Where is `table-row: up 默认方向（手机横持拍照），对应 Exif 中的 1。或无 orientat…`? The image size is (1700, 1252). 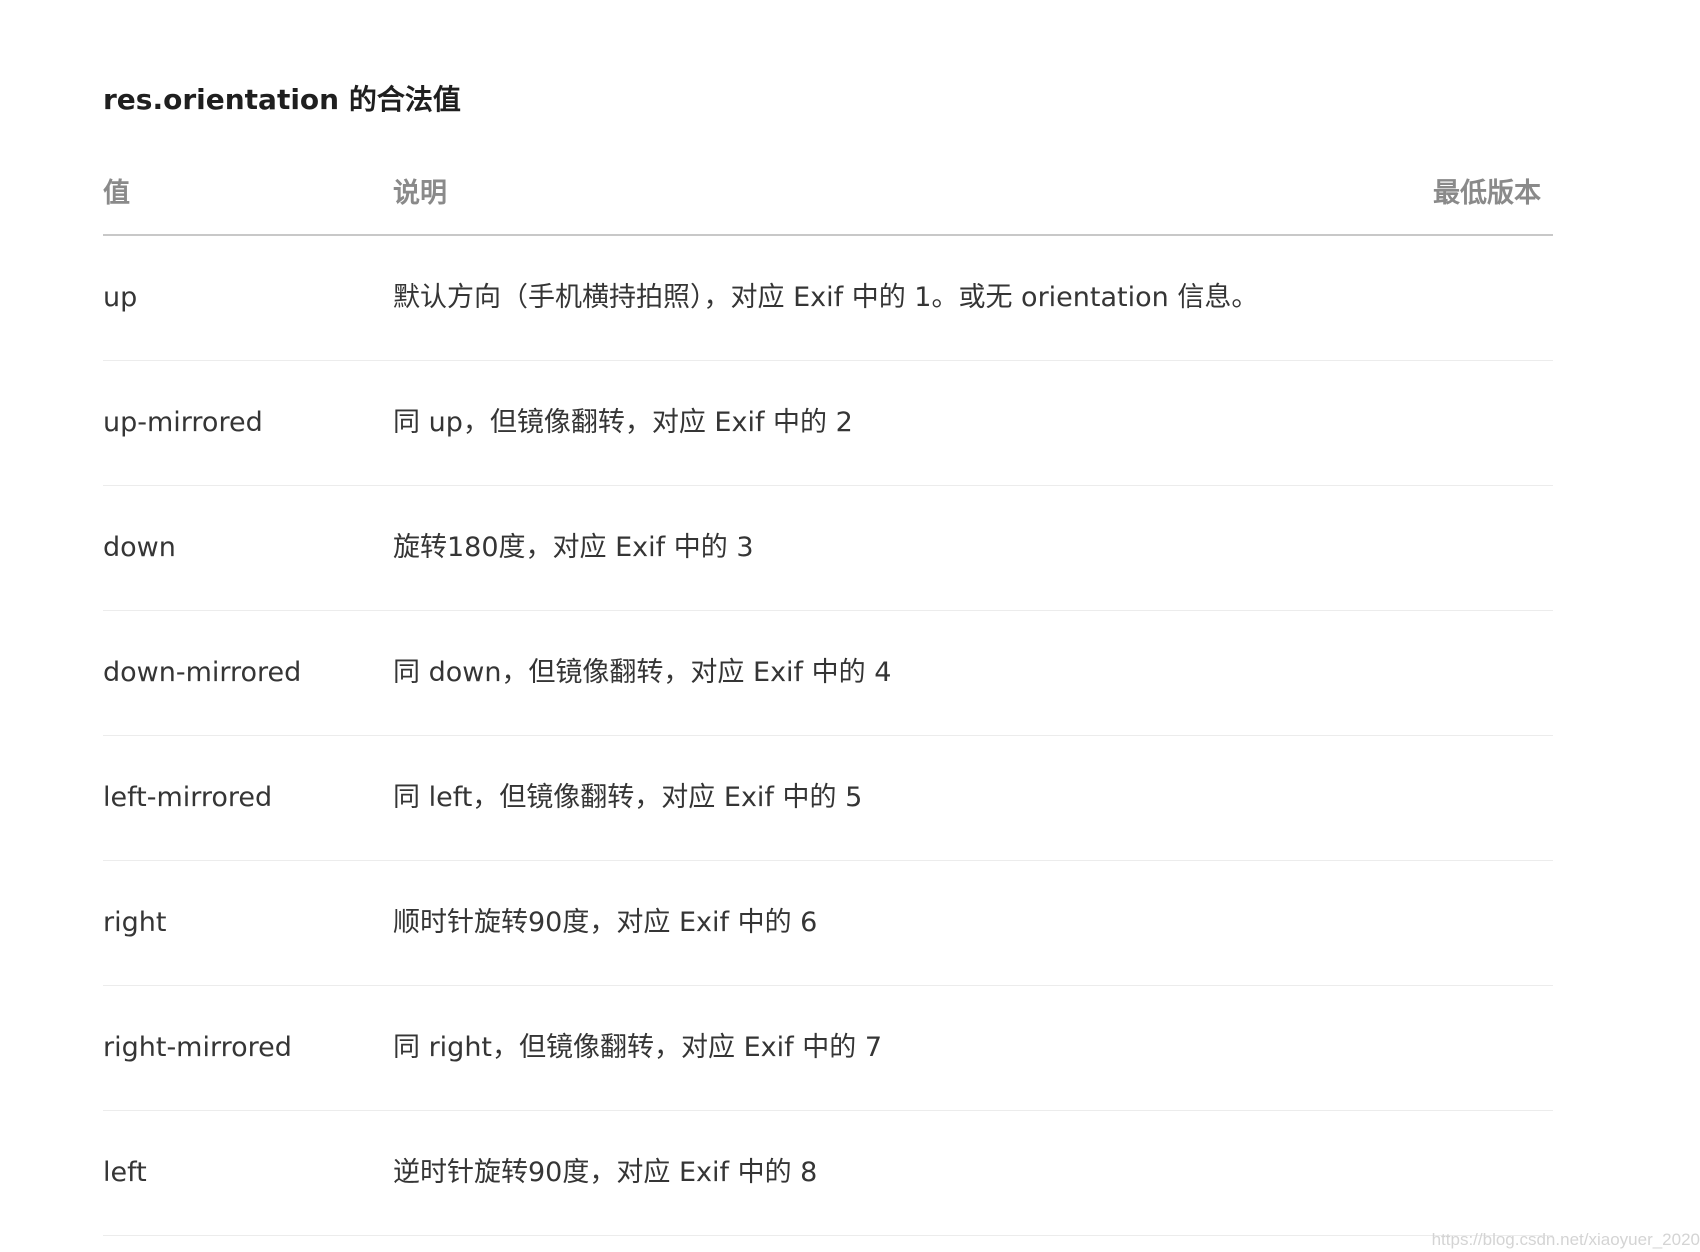
table-row: up 默认方向（手机横持拍照），对应 Exif 中的 1。或无 orientat… is located at coordinates (828, 298).